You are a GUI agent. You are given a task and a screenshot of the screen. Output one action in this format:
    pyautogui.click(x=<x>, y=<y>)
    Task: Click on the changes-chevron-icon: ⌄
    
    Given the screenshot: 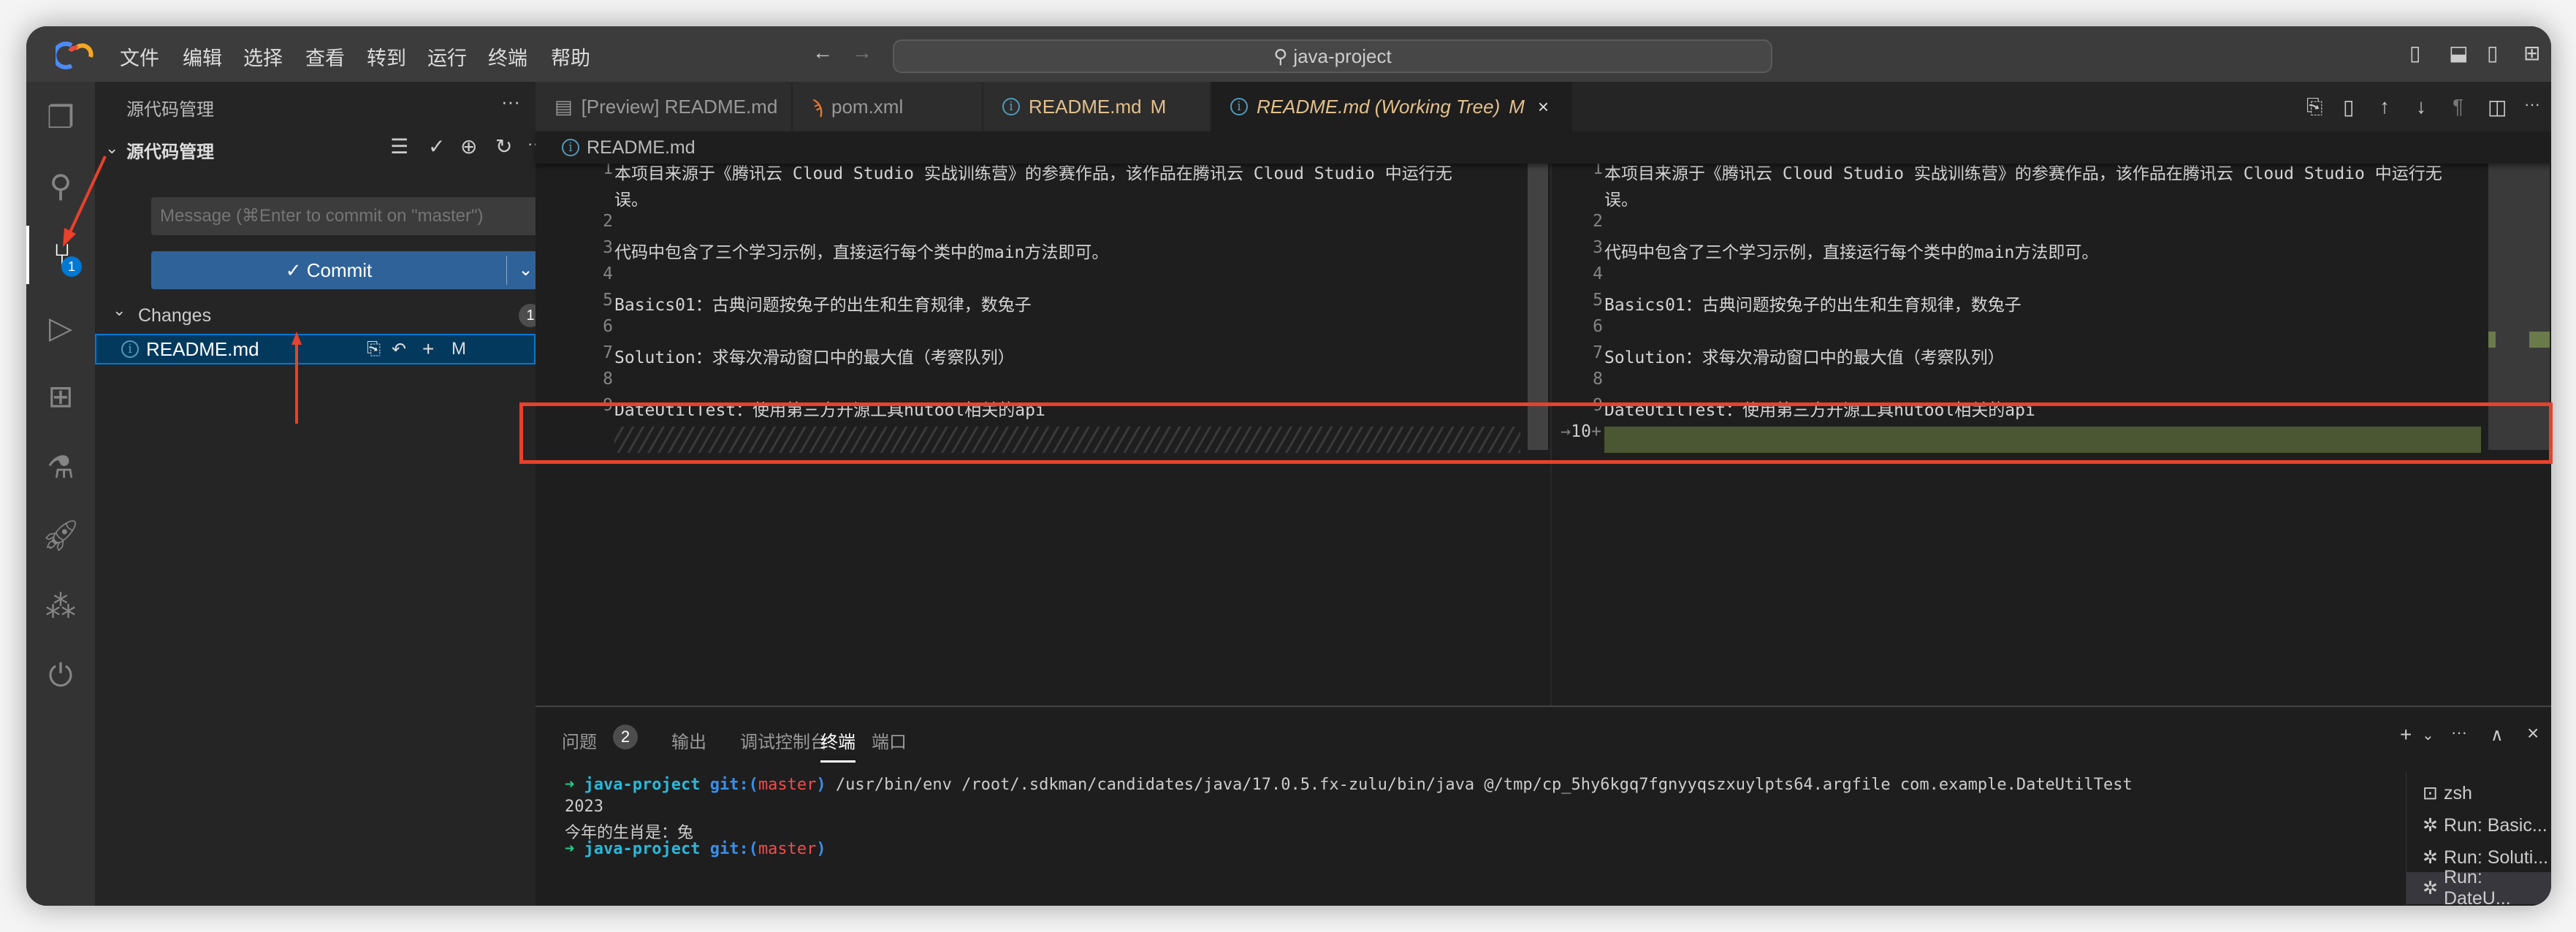 What is the action you would take?
    pyautogui.click(x=119, y=310)
    